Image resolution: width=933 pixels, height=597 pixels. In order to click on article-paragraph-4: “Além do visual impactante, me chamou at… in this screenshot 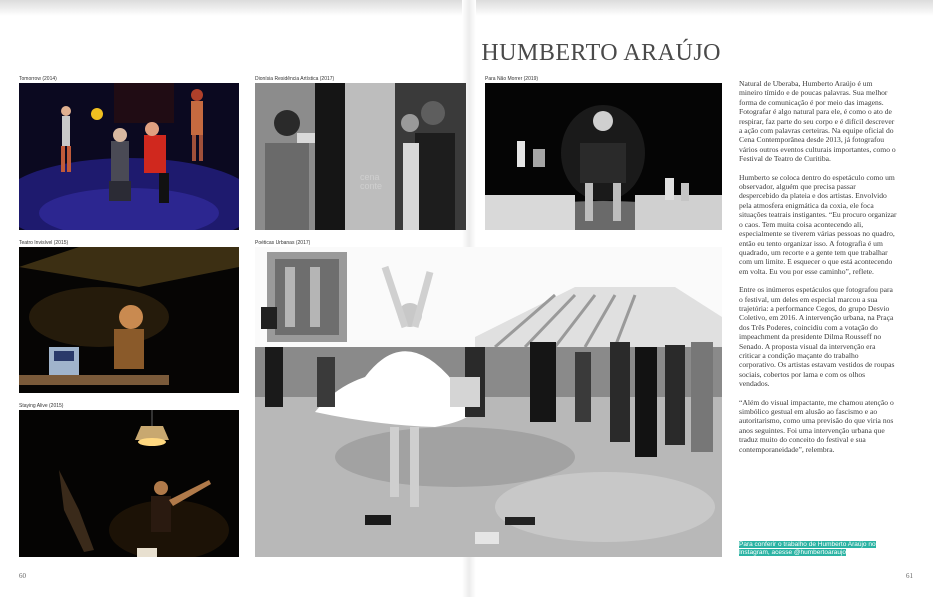, I will do `click(816, 425)`.